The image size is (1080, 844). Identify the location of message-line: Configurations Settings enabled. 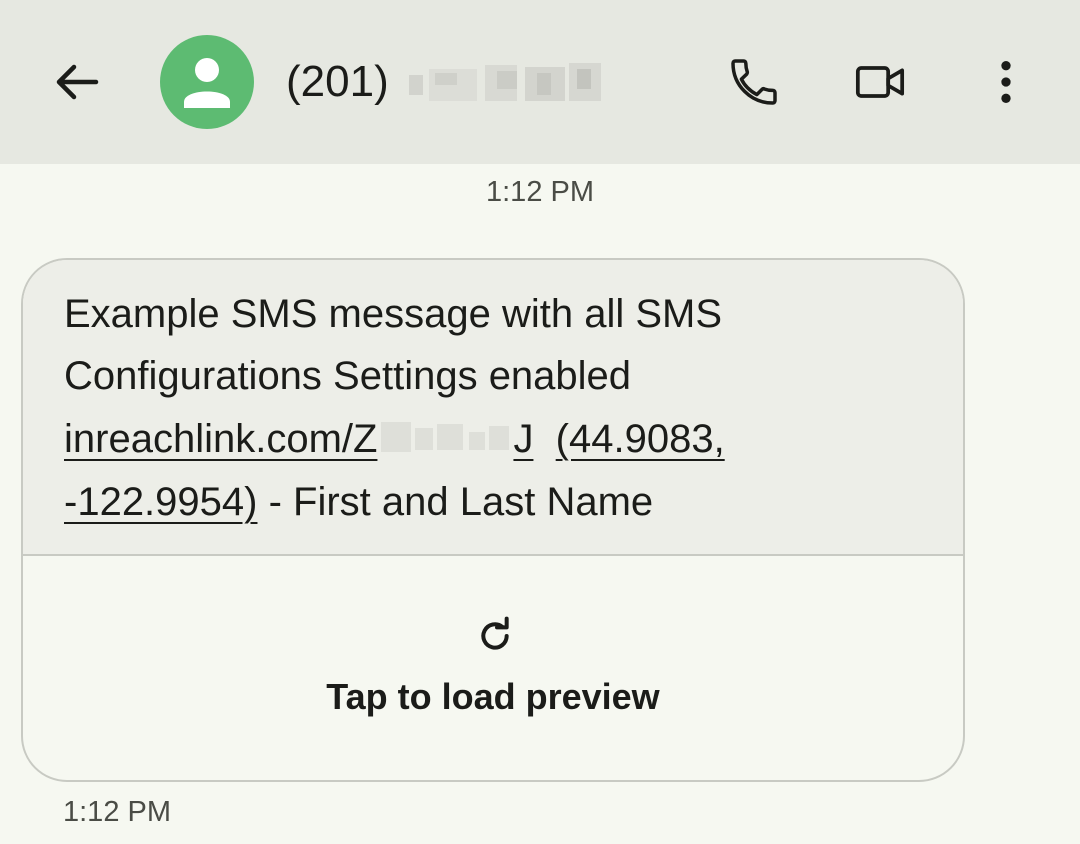
(348, 376).